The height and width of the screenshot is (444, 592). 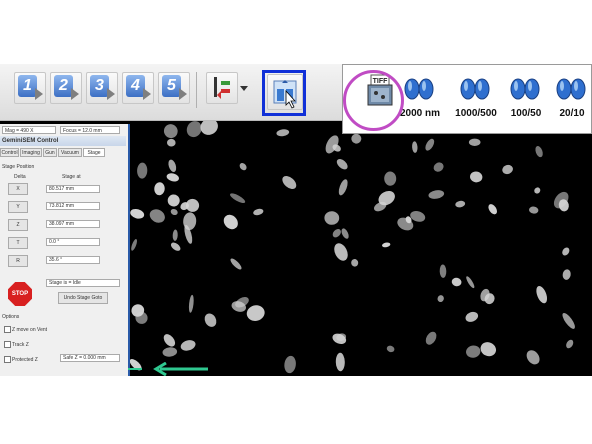 What do you see at coordinates (138, 88) in the screenshot?
I see `preset-4-button: 4` at bounding box center [138, 88].